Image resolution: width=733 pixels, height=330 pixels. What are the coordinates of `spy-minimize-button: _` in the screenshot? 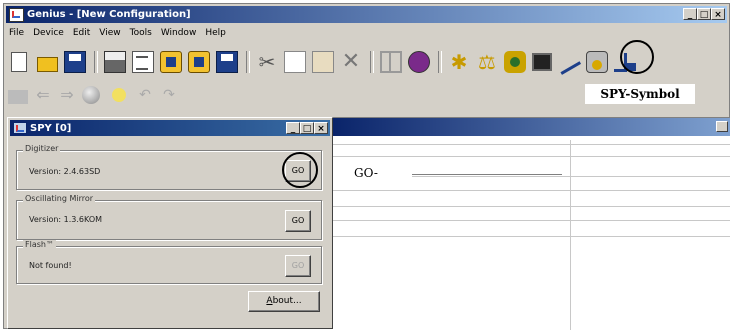 It's located at (293, 128).